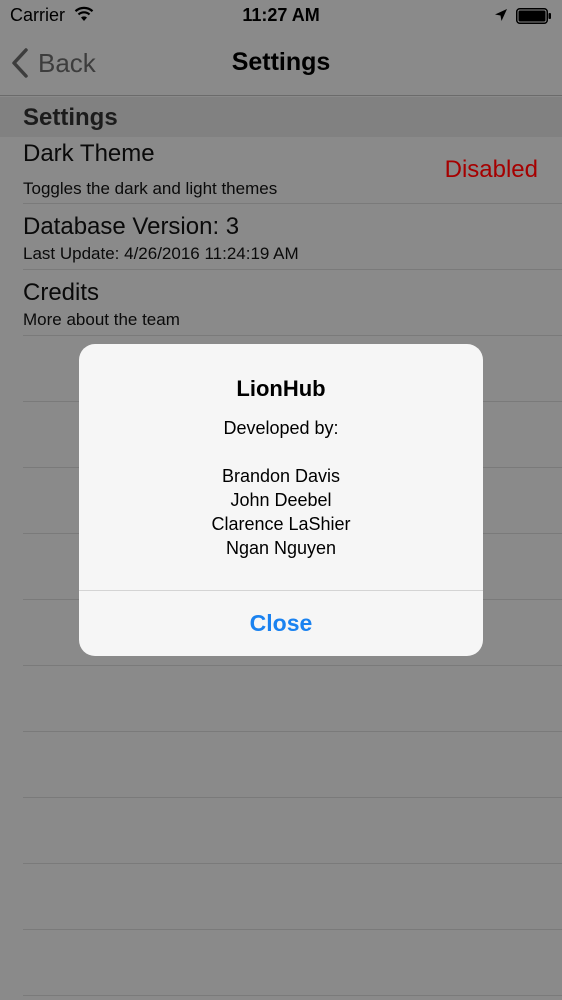  I want to click on section-header: Settings, so click(281, 117).